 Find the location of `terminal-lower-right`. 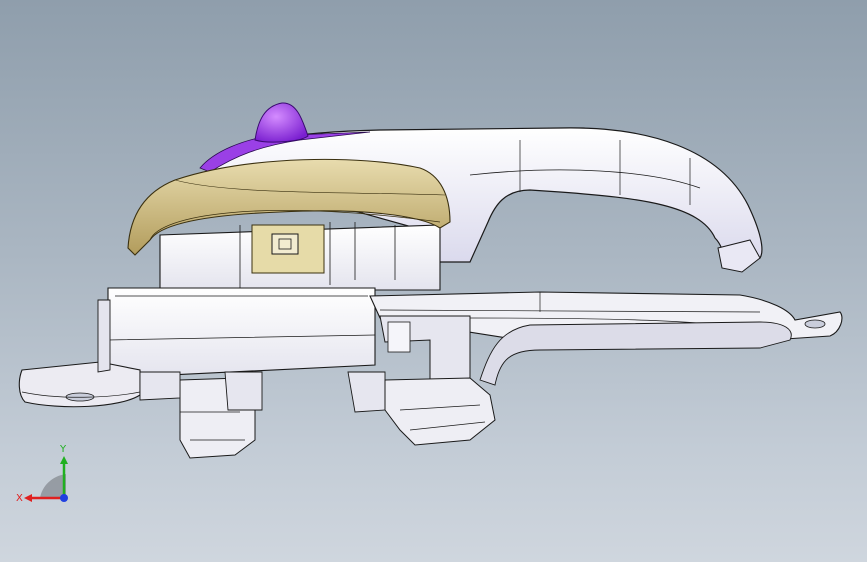

terminal-lower-right is located at coordinates (440, 411).